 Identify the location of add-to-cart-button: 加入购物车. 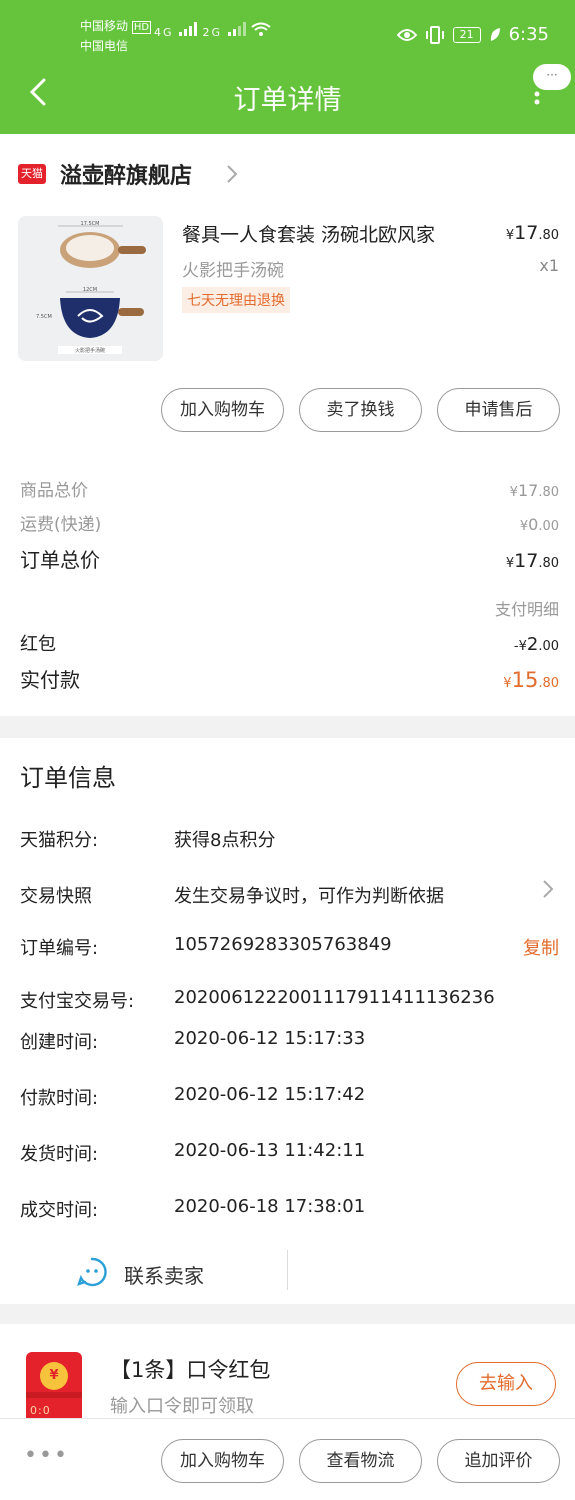
(222, 410).